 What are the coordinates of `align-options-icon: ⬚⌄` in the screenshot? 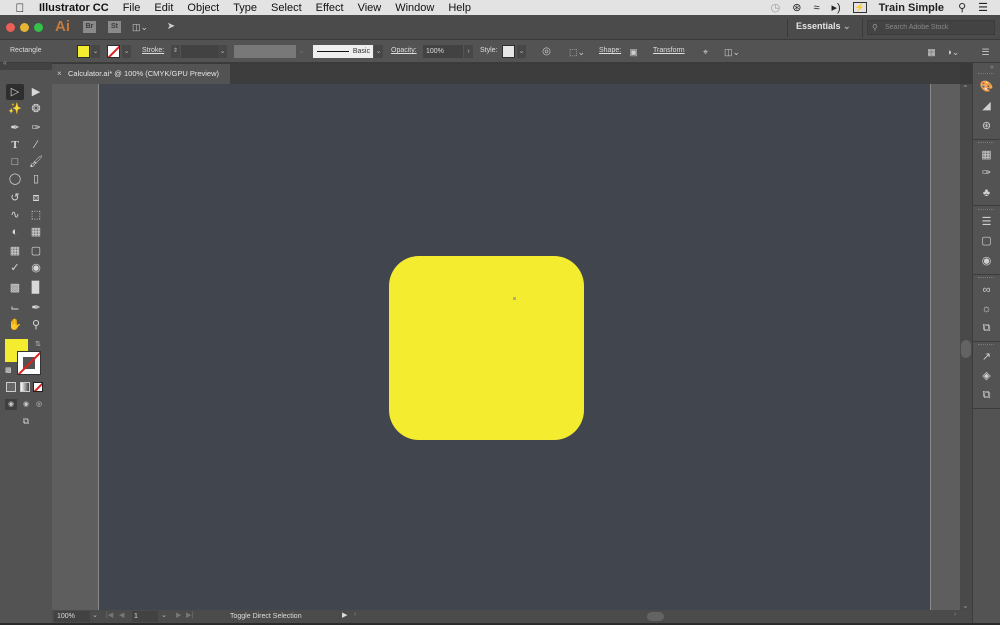 It's located at (577, 52).